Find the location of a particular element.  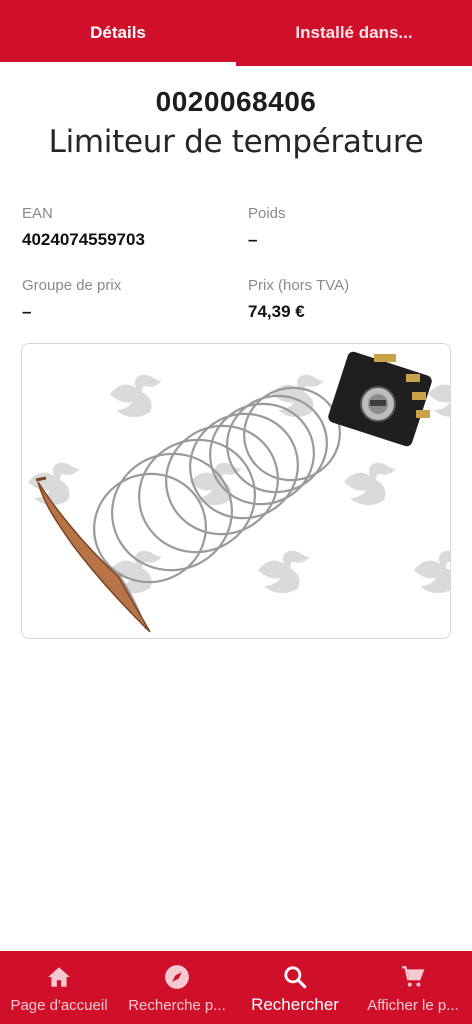

attribute-value: 4024074559703 is located at coordinates (83, 239).